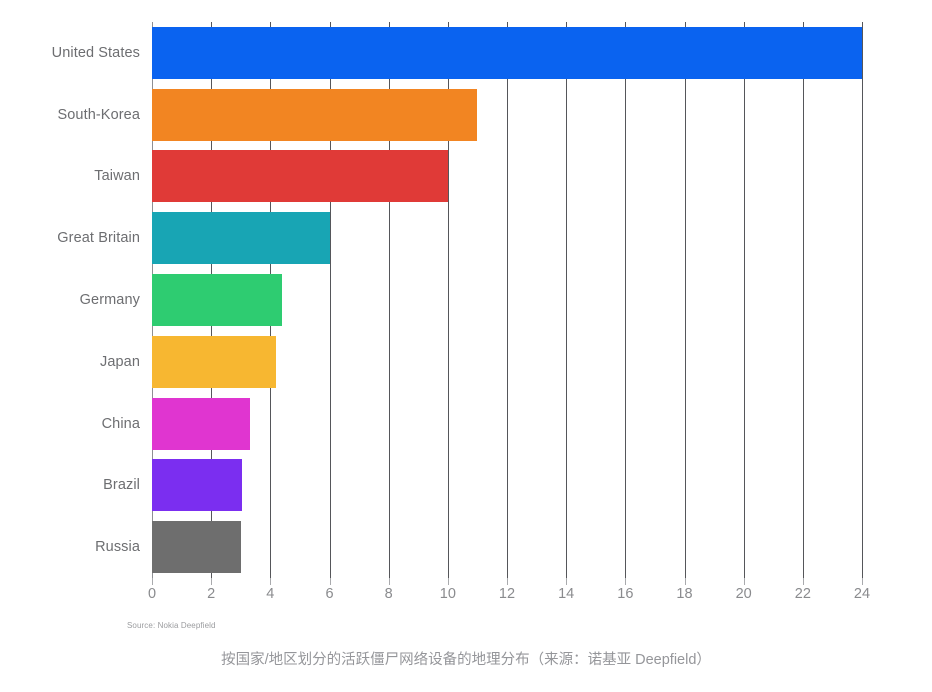 The height and width of the screenshot is (692, 932). I want to click on bar-germany, so click(217, 299).